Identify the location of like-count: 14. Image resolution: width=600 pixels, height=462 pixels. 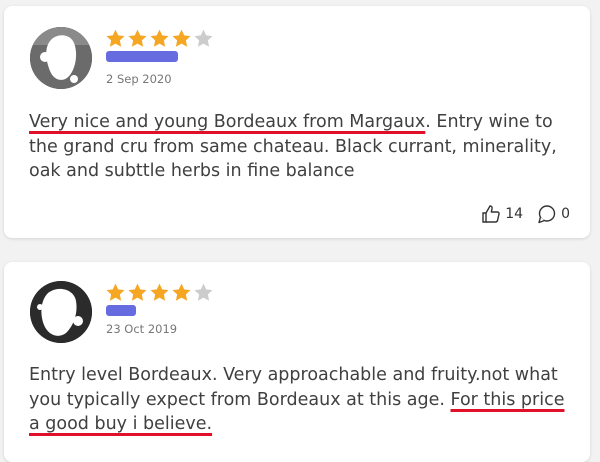
(514, 214).